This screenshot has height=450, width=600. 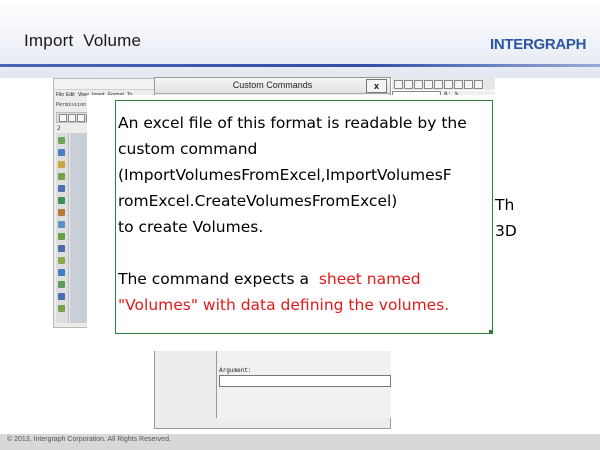 I want to click on argument-label: Argument:, so click(x=235, y=370).